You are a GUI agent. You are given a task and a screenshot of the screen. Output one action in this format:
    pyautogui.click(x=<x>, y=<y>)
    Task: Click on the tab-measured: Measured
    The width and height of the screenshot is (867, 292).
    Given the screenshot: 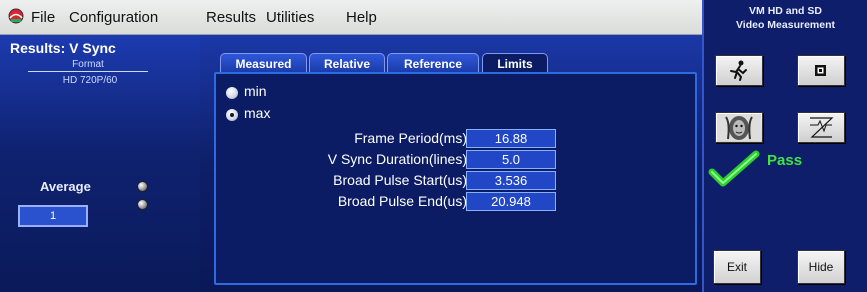 What is the action you would take?
    pyautogui.click(x=263, y=63)
    